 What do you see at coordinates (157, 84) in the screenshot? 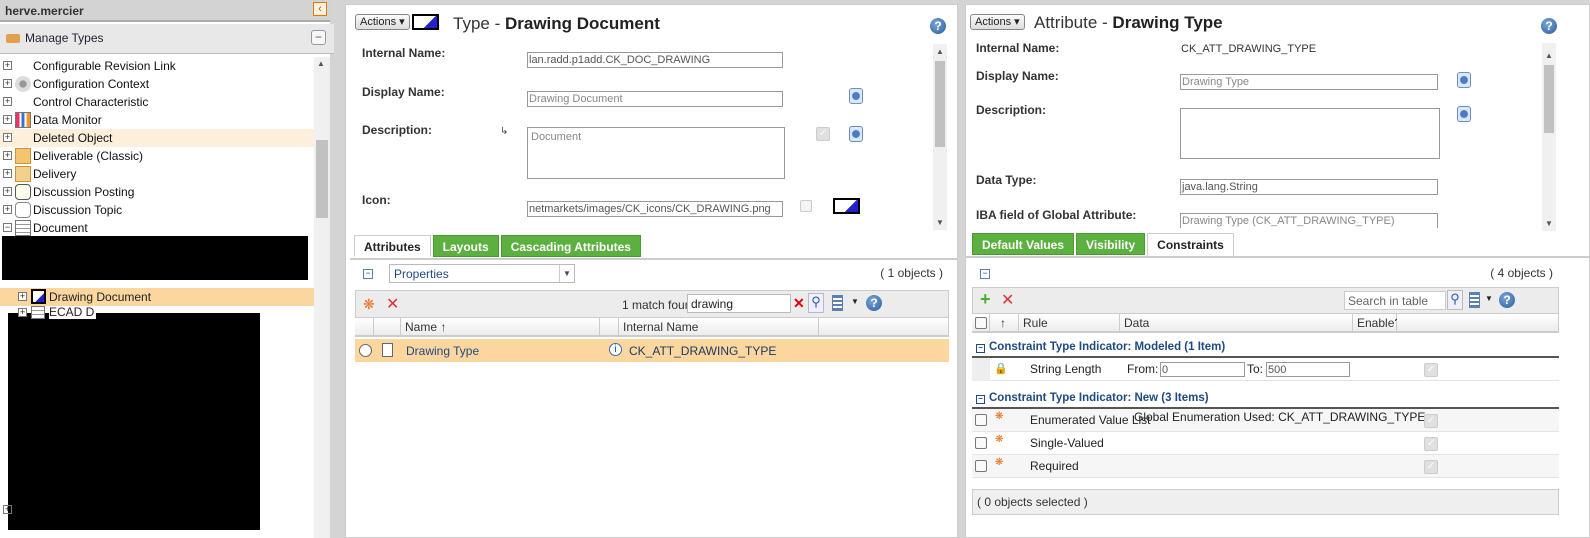
I see `tree-item-configuration-context: + Configuration Context` at bounding box center [157, 84].